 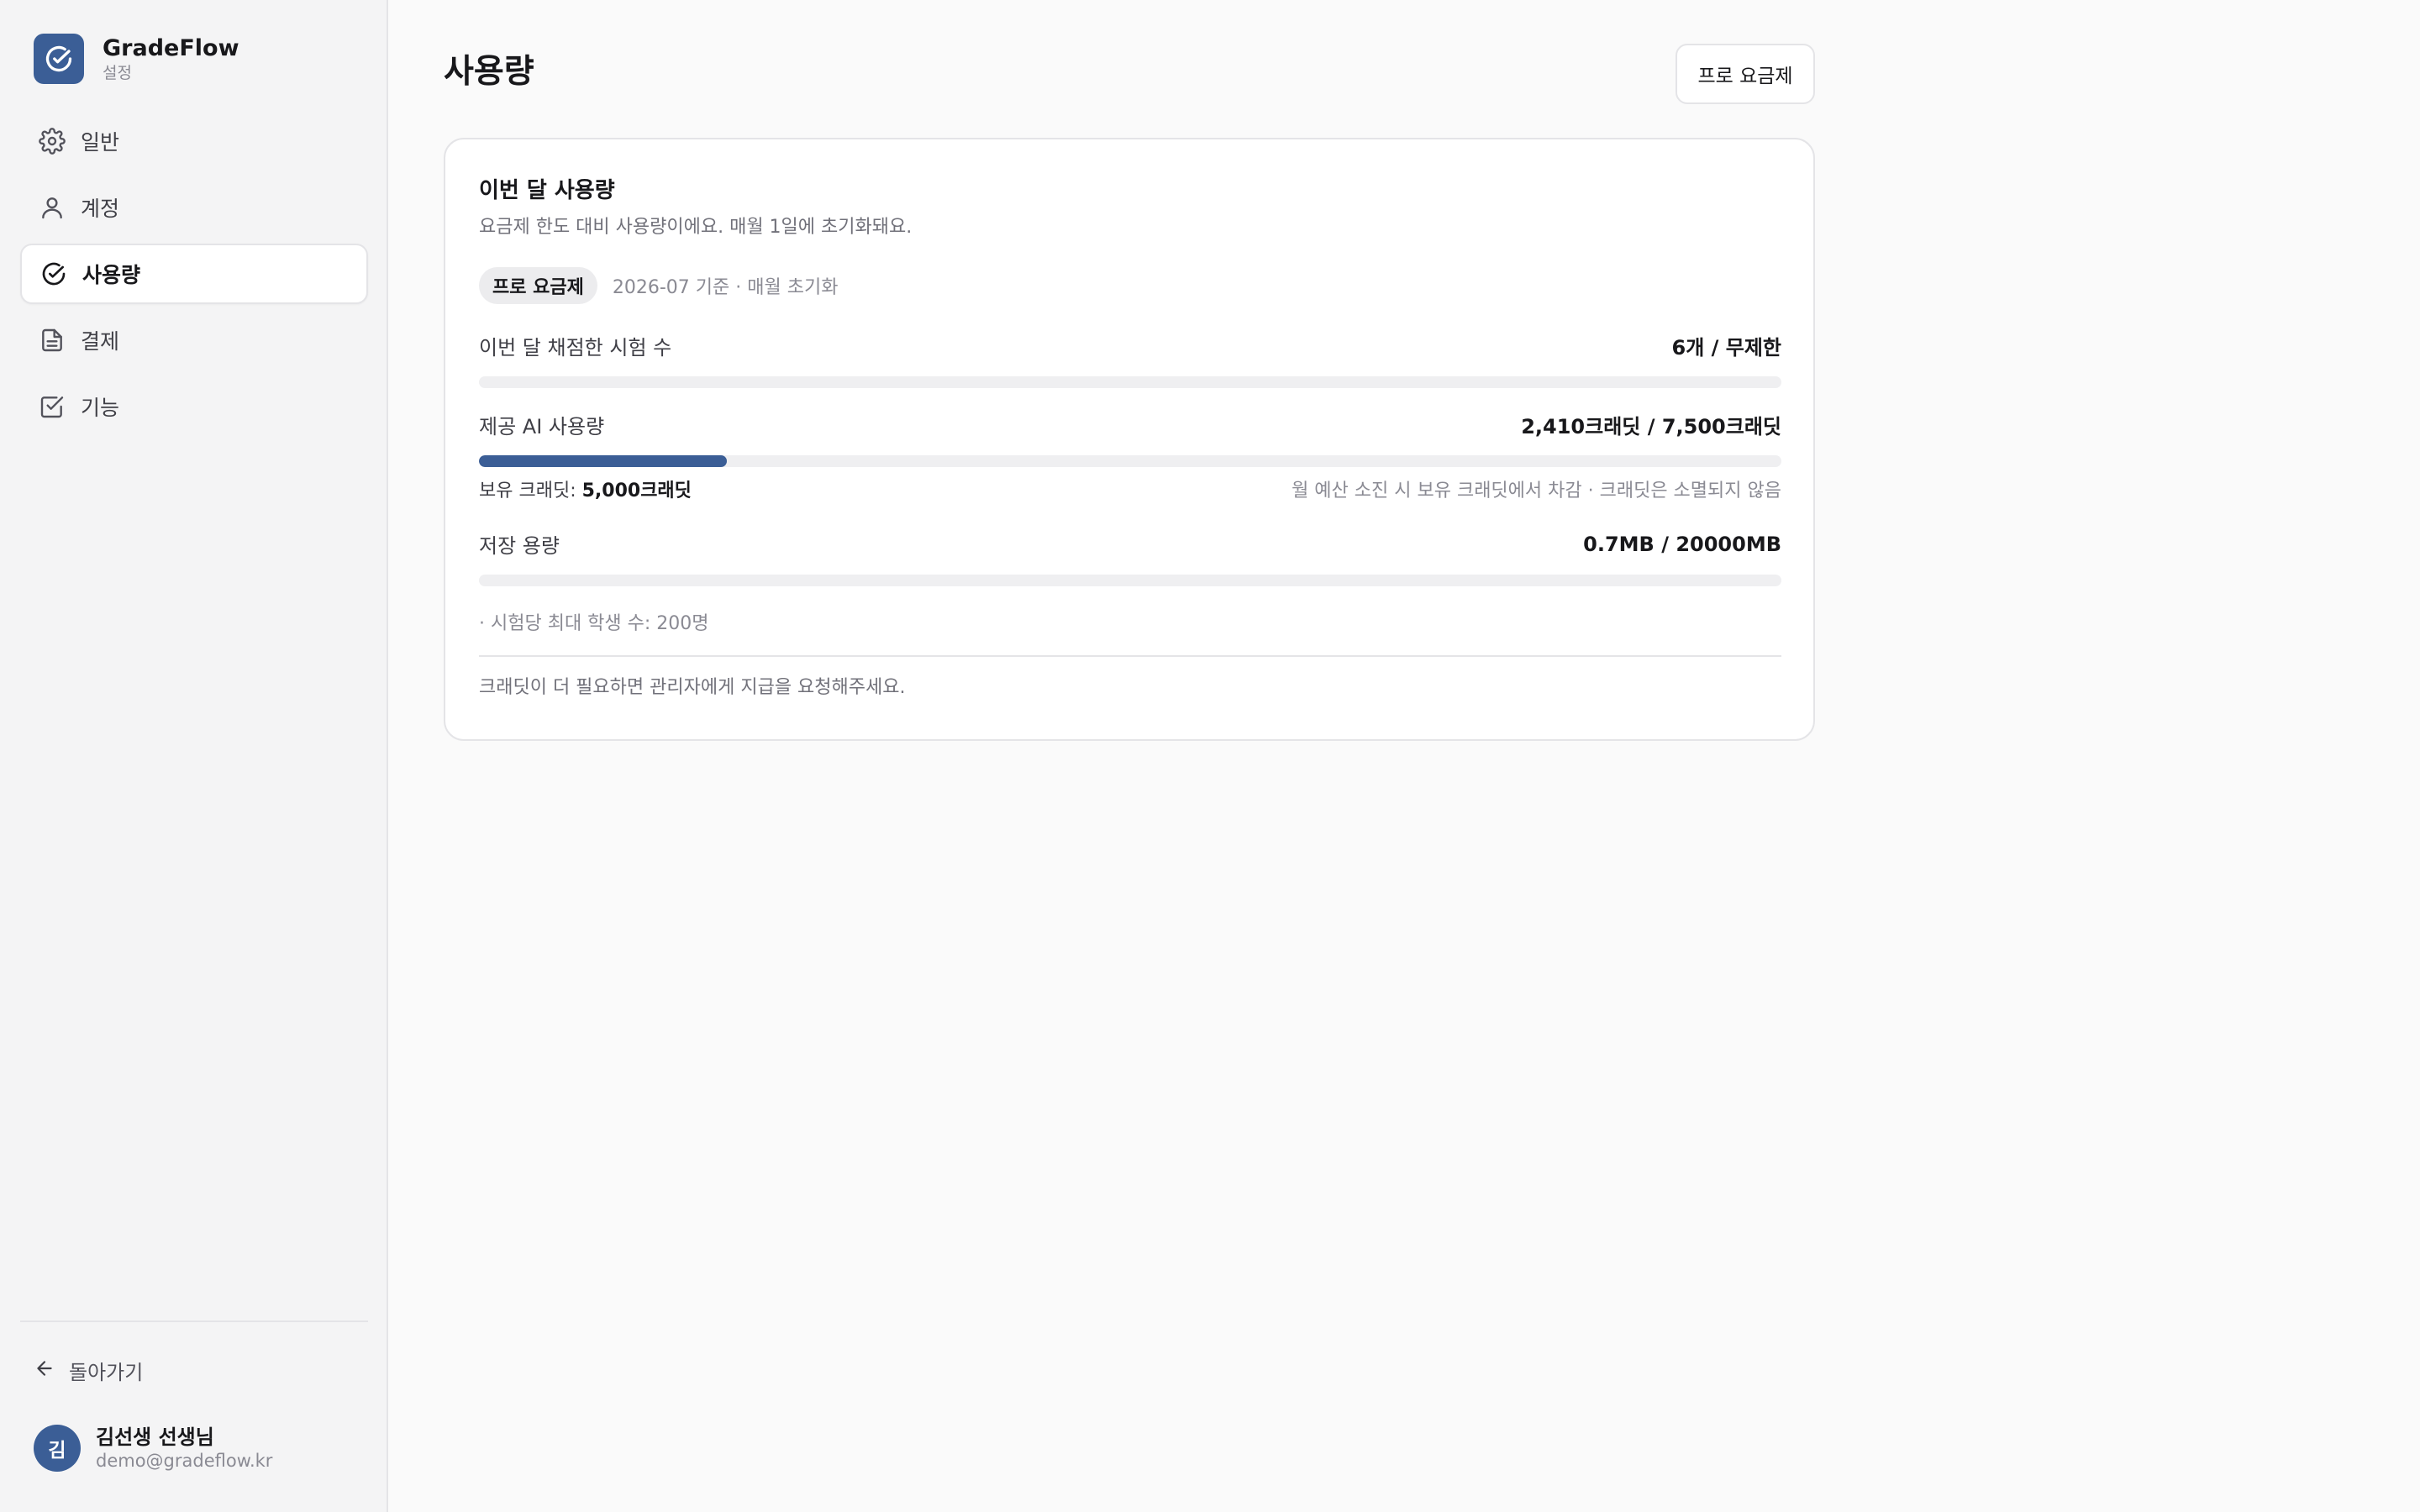 I want to click on metric-value: 0.7MB / 20000MB, so click(x=1682, y=544).